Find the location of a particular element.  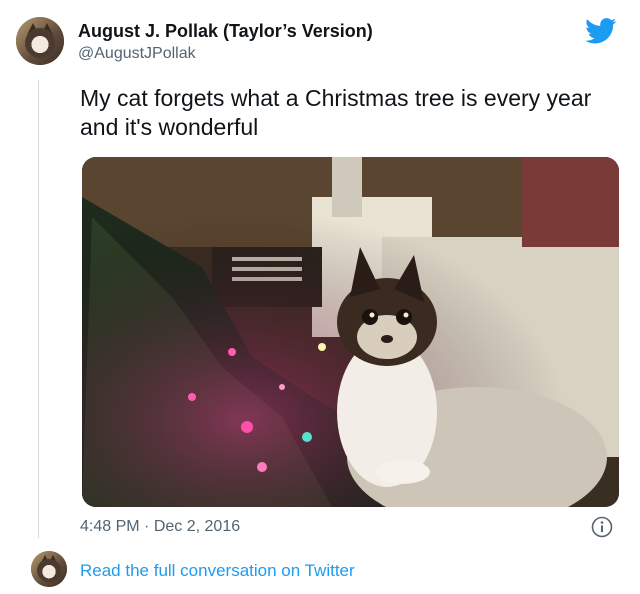

reply-avatar is located at coordinates (49, 569).